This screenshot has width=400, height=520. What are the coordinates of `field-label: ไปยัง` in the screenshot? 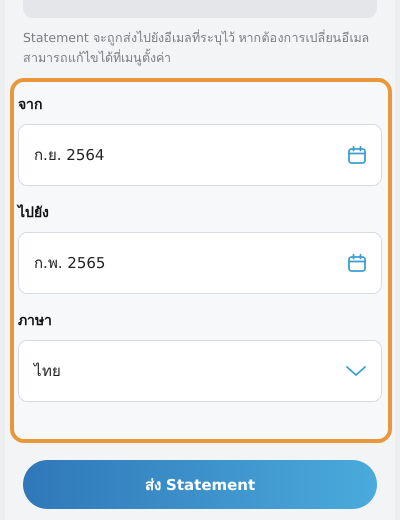 It's located at (34, 213).